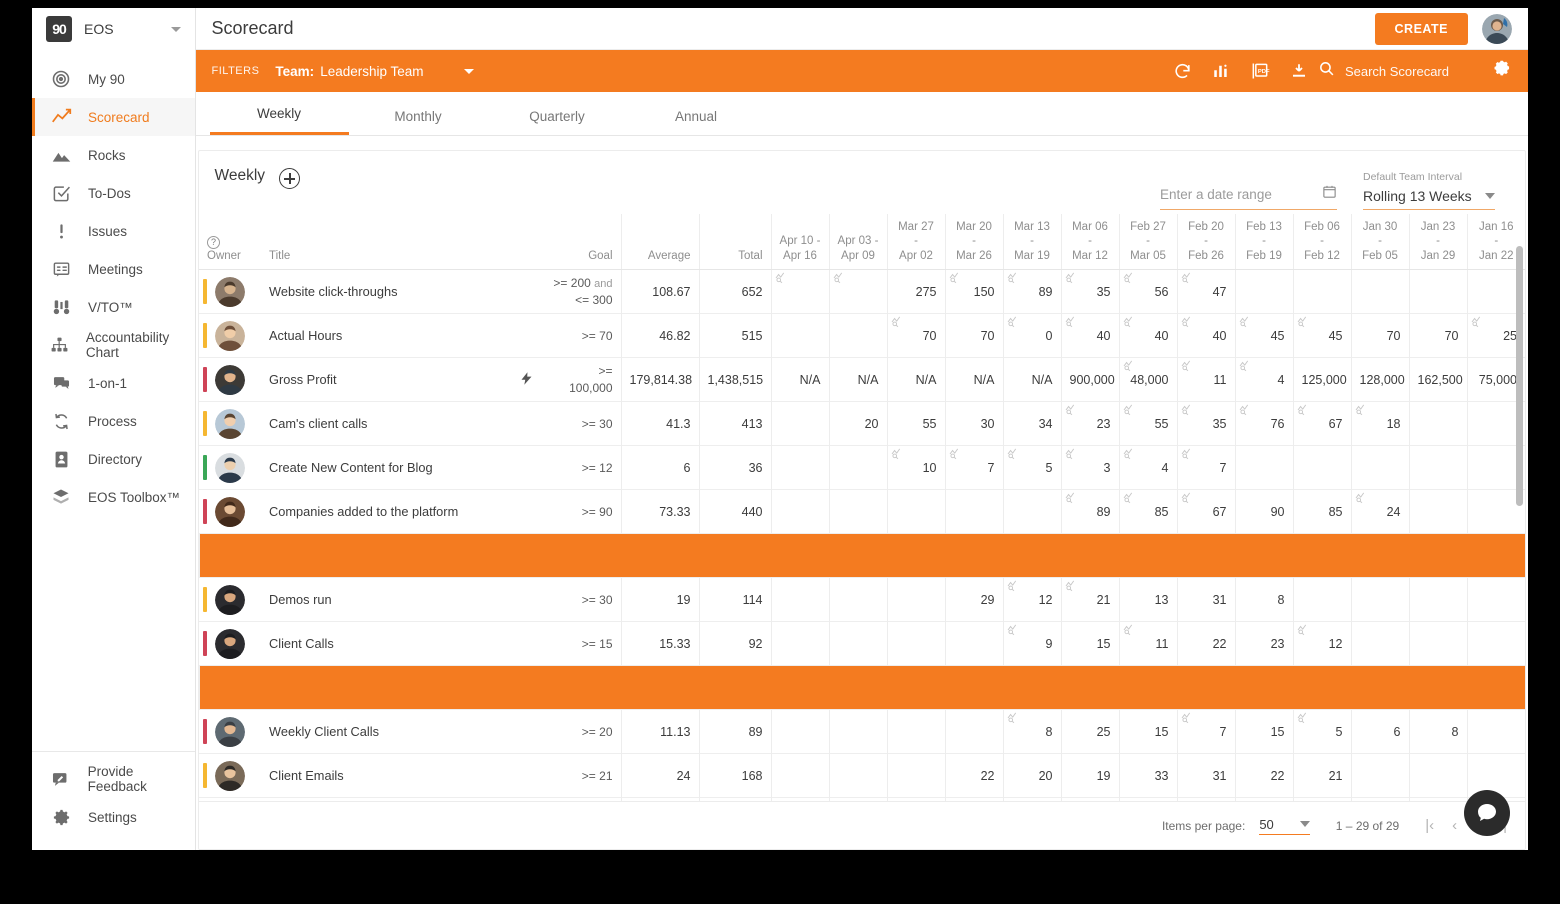  I want to click on week-cell-4: 150, so click(973, 291).